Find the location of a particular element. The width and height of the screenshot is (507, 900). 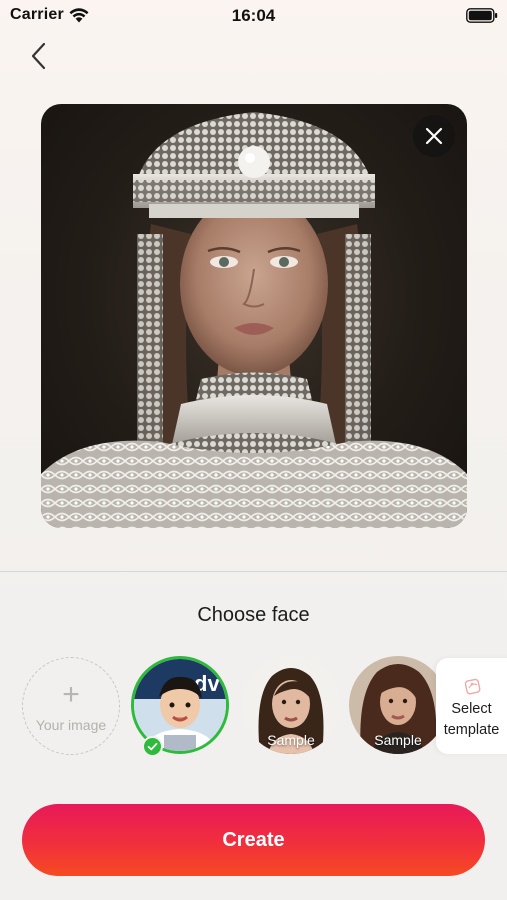

clock: 16:04 is located at coordinates (253, 15).